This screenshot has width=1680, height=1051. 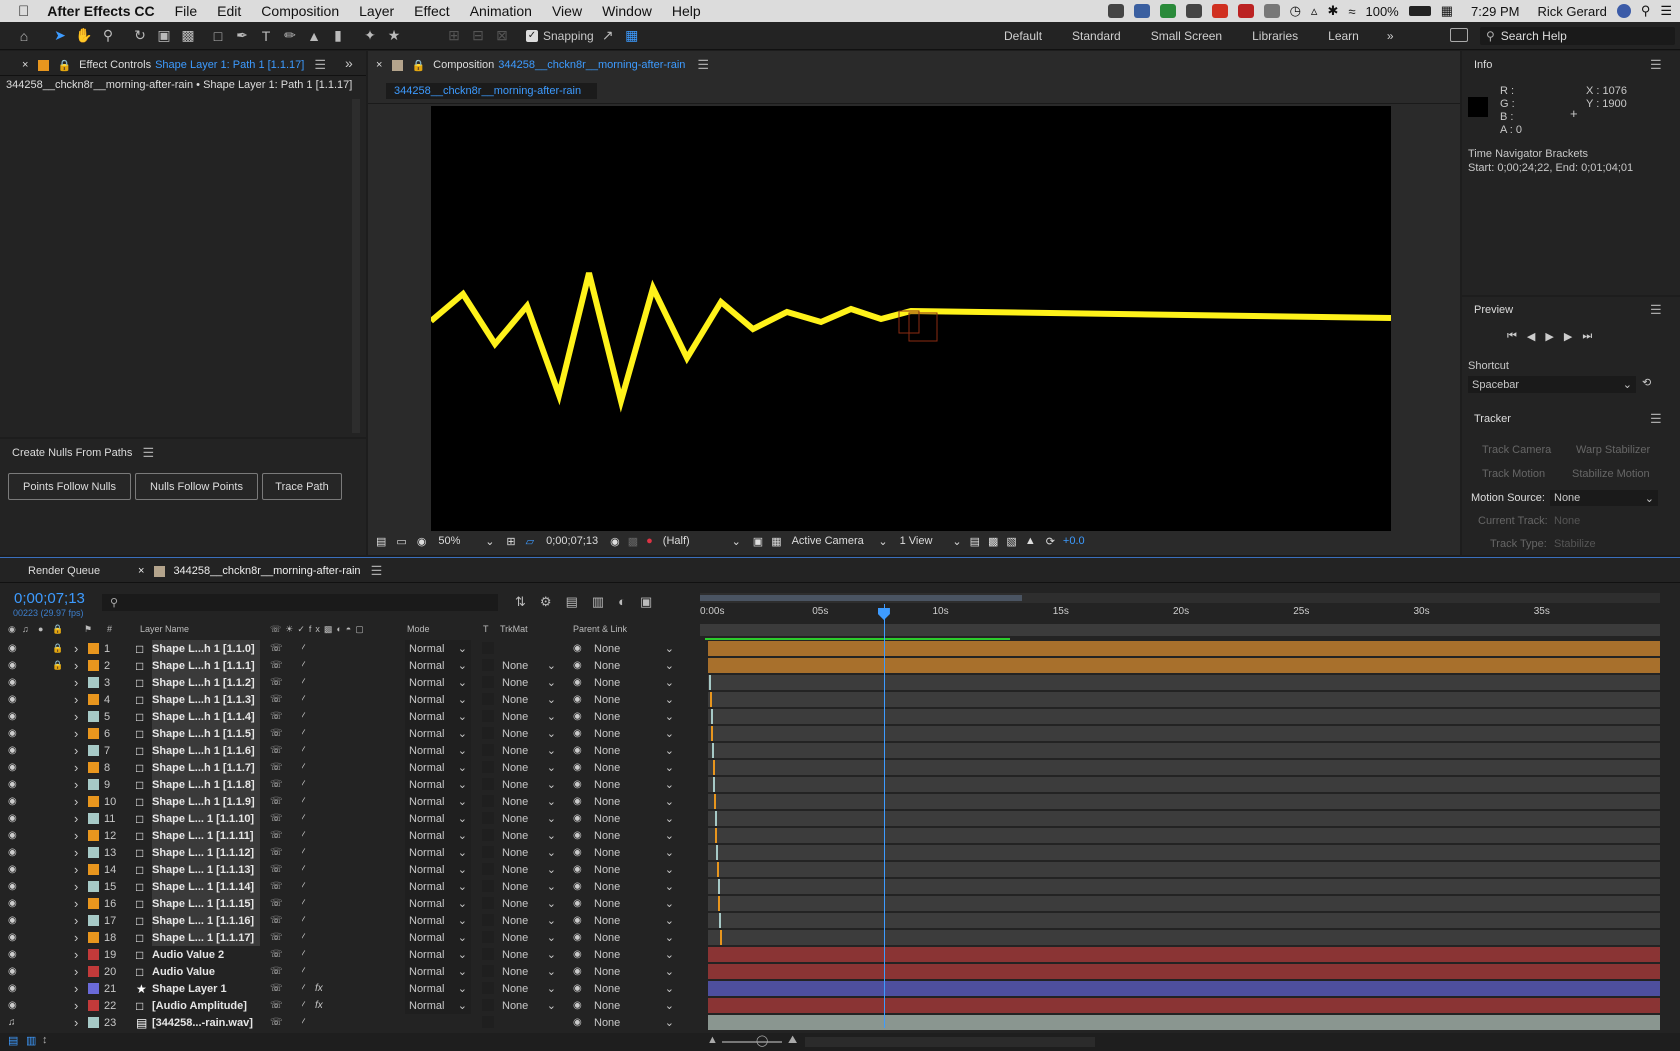 I want to click on stabilize-motion-button: Stabilize Motion, so click(x=1611, y=474).